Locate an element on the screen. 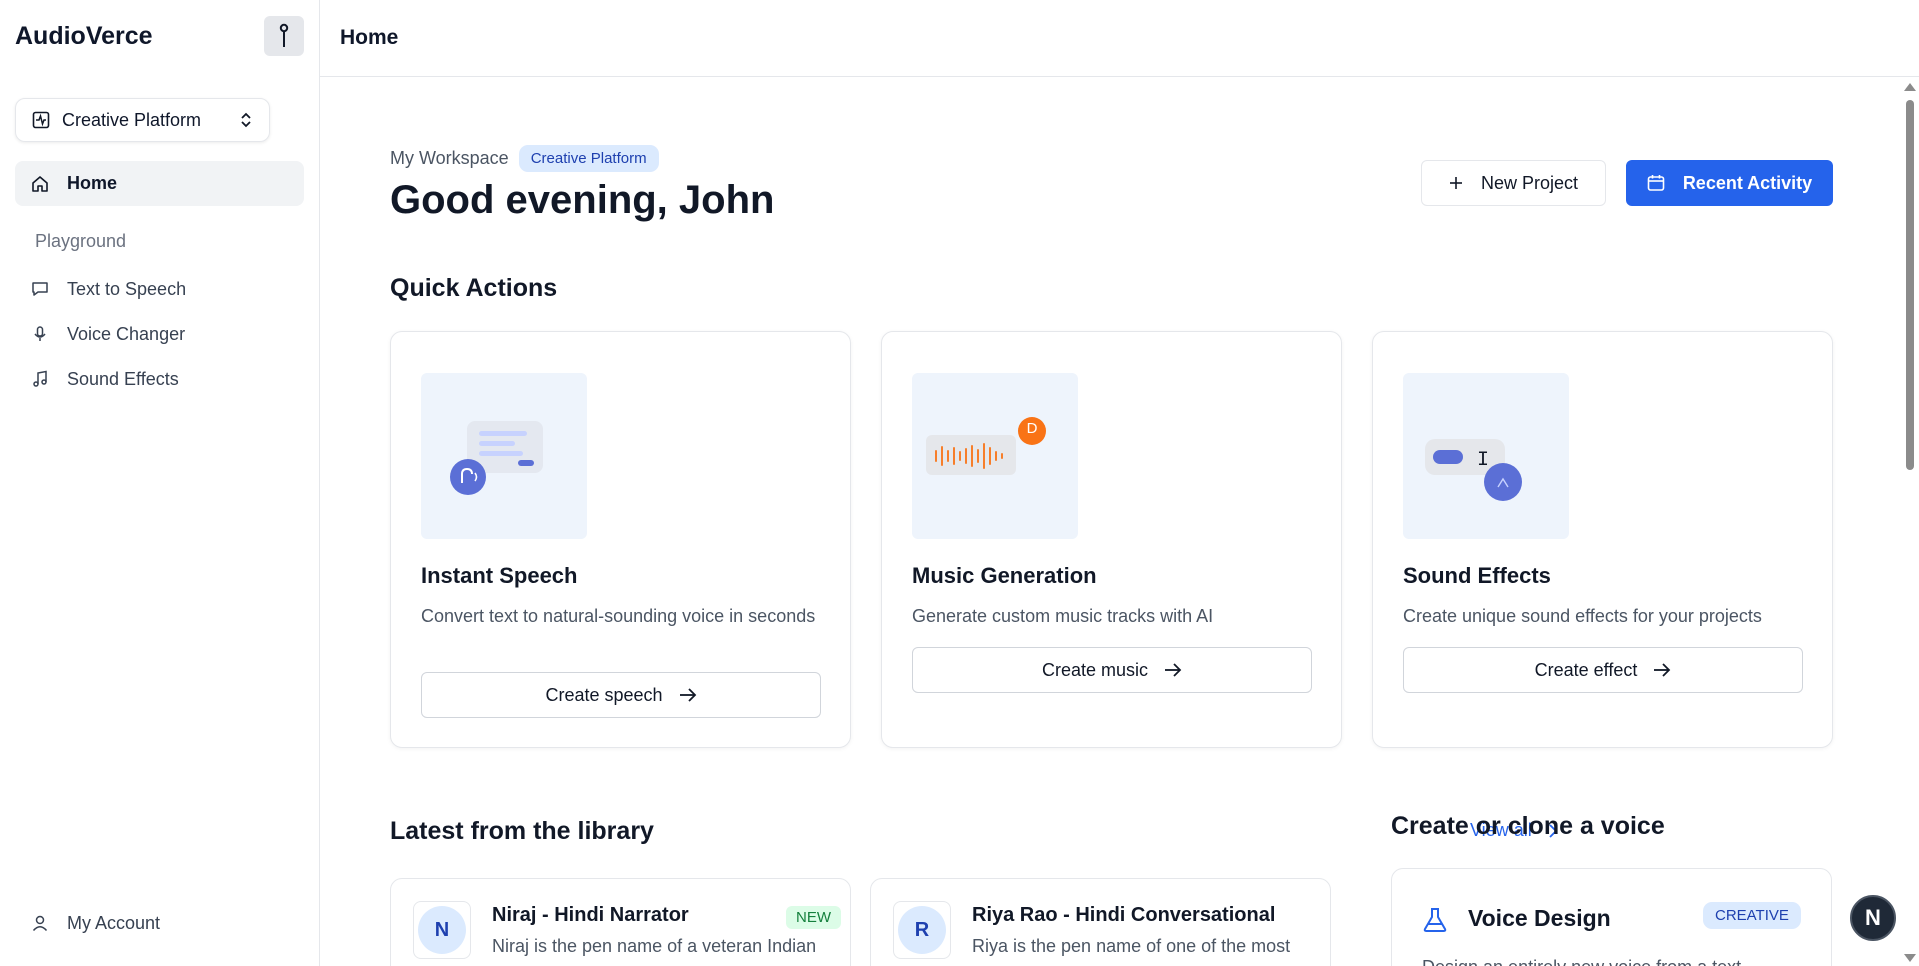  floating-dev-letter: N is located at coordinates (1873, 917).